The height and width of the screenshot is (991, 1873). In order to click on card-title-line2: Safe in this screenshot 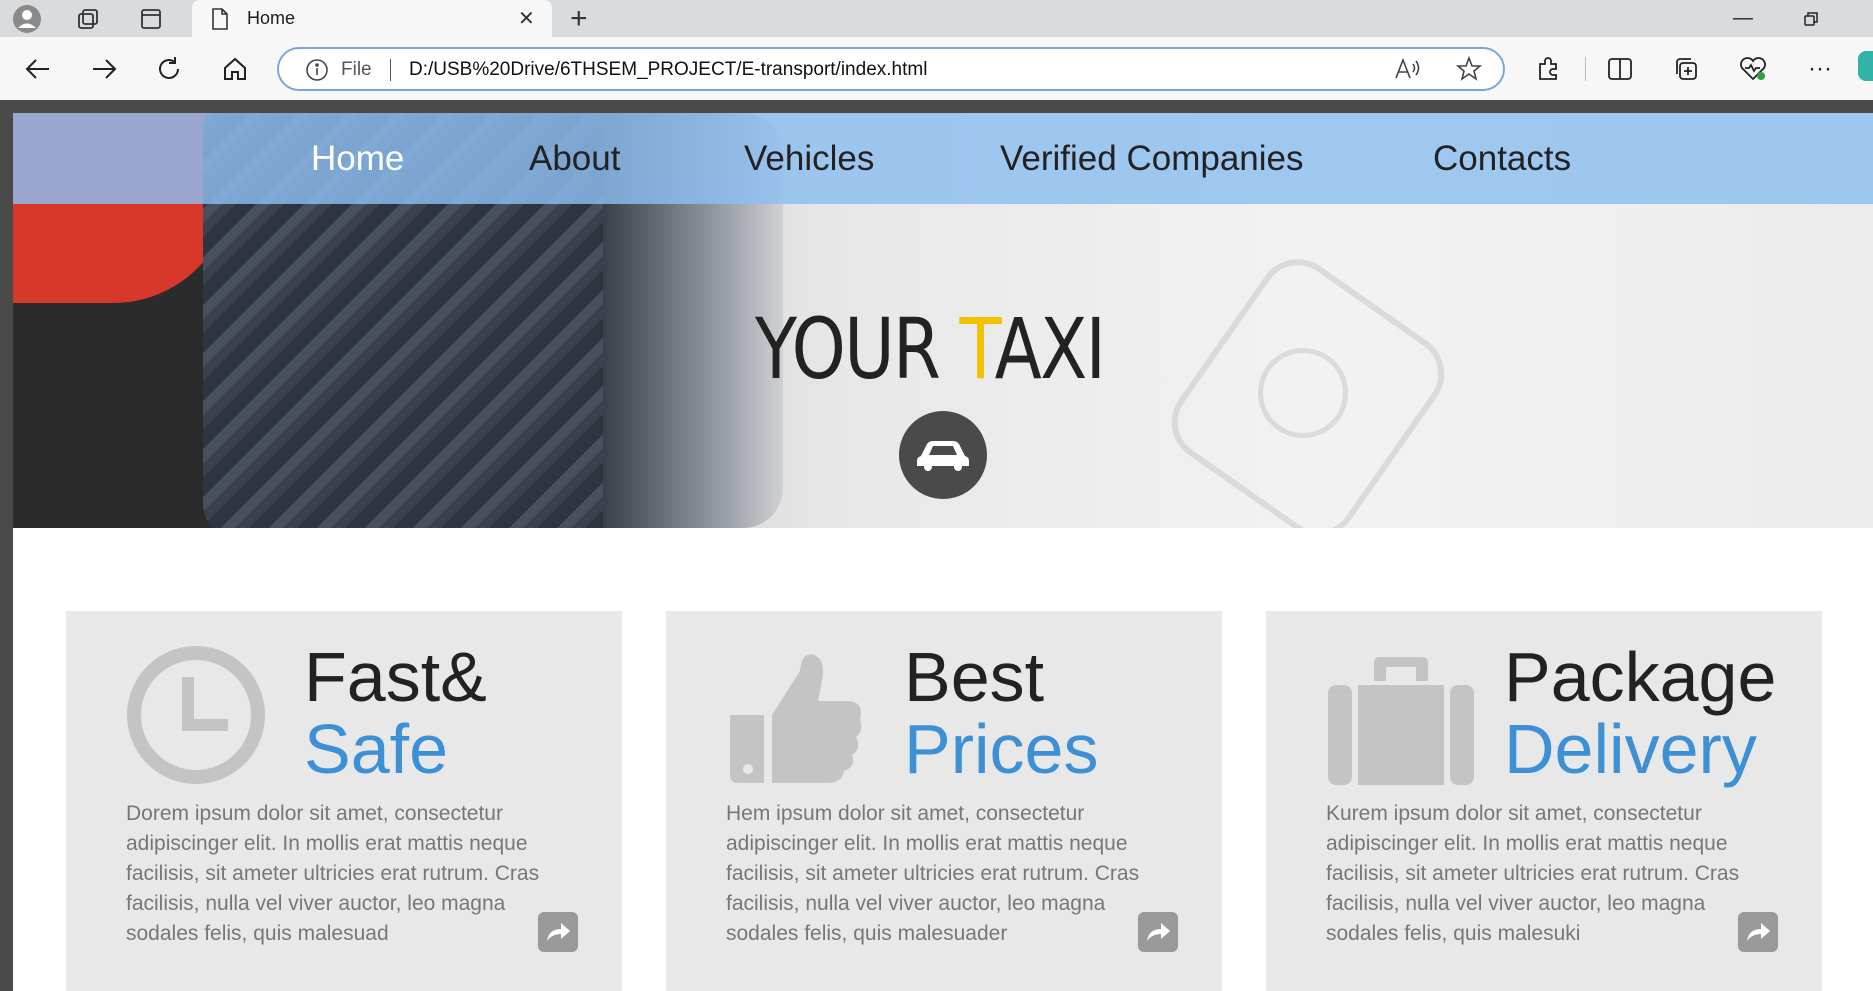, I will do `click(376, 749)`.